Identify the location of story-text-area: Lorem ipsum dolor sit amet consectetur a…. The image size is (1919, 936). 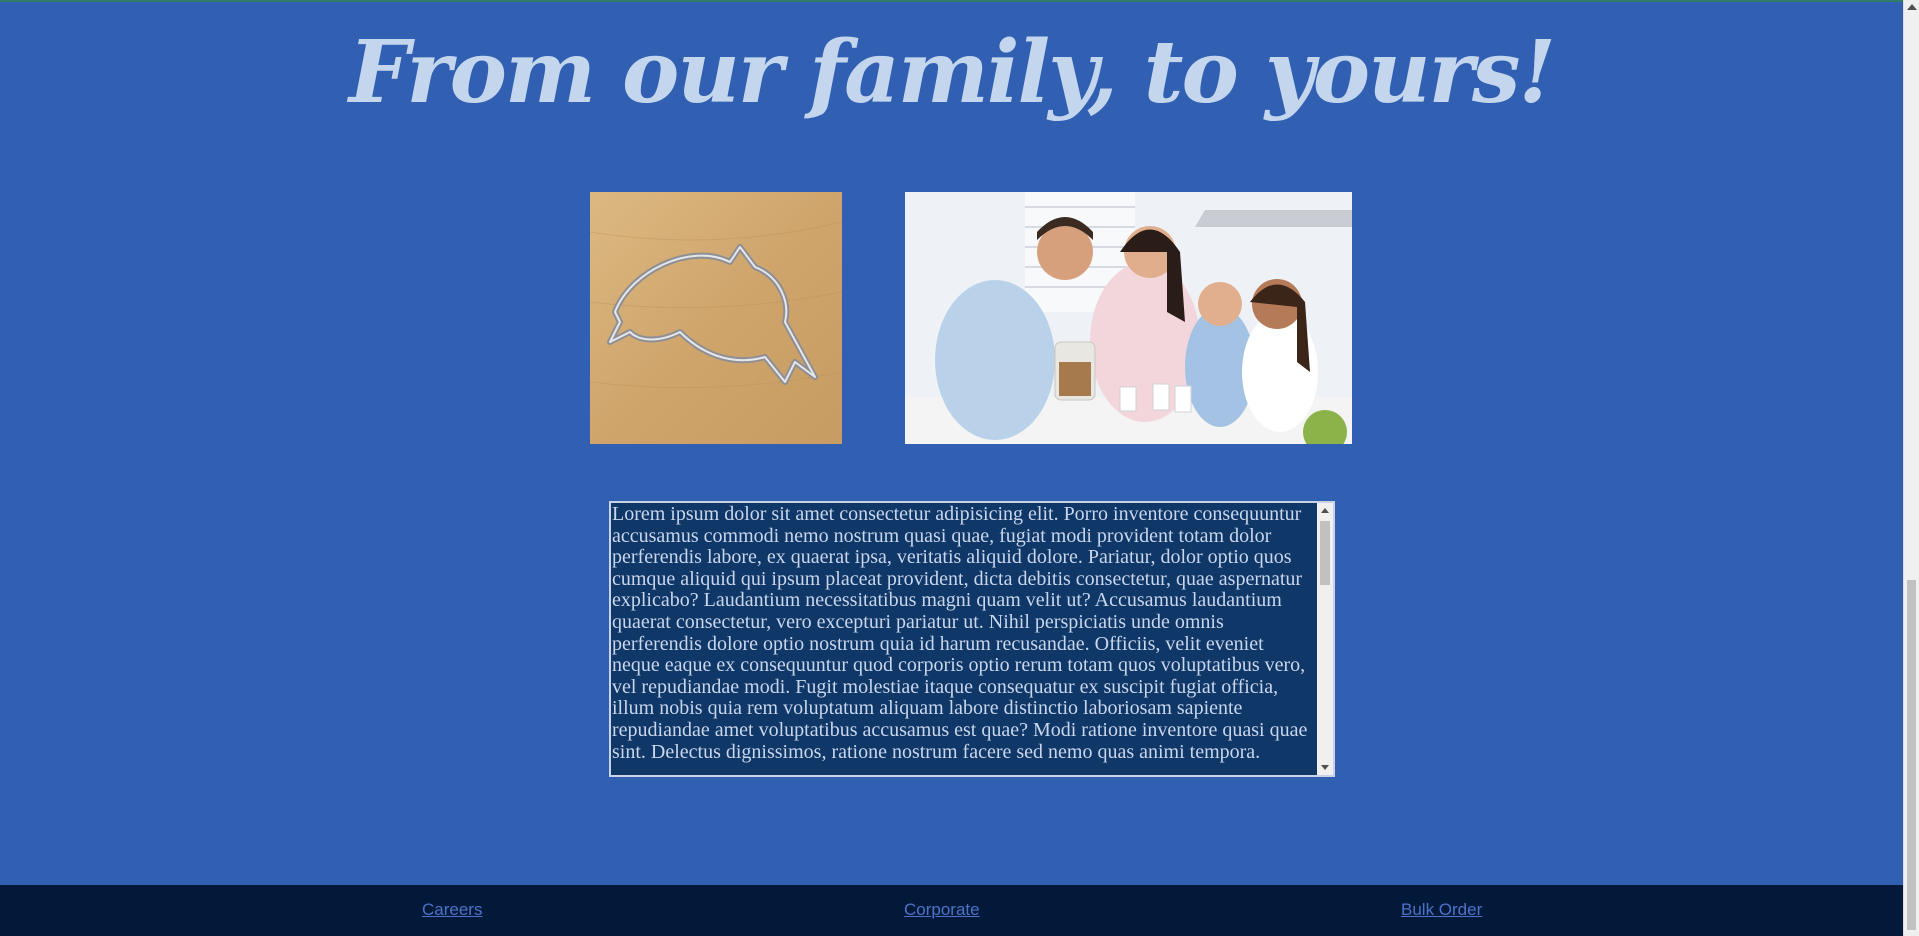
(972, 639).